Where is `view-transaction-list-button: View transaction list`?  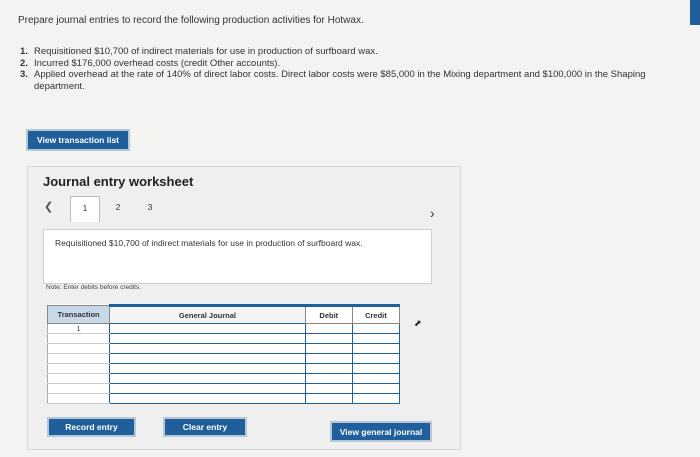
view-transaction-list-button: View transaction list is located at coordinates (78, 140).